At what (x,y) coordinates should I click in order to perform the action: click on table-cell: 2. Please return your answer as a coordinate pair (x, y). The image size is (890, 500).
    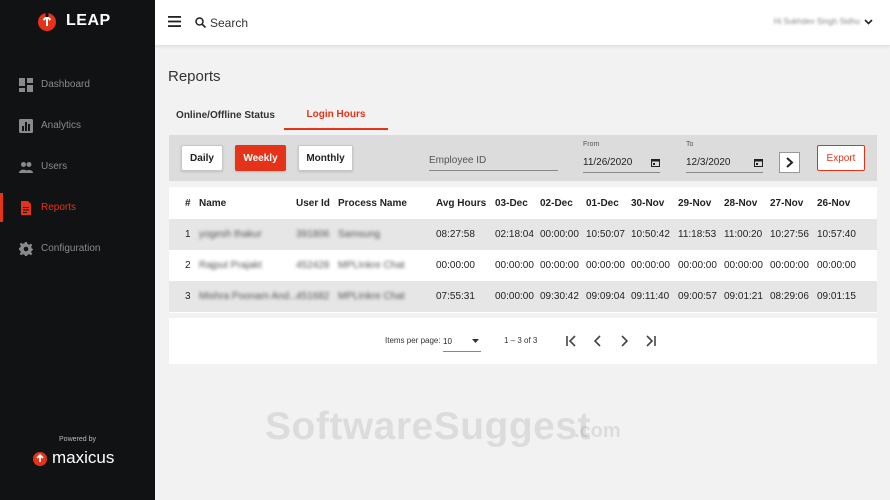
    Looking at the image, I should click on (188, 265).